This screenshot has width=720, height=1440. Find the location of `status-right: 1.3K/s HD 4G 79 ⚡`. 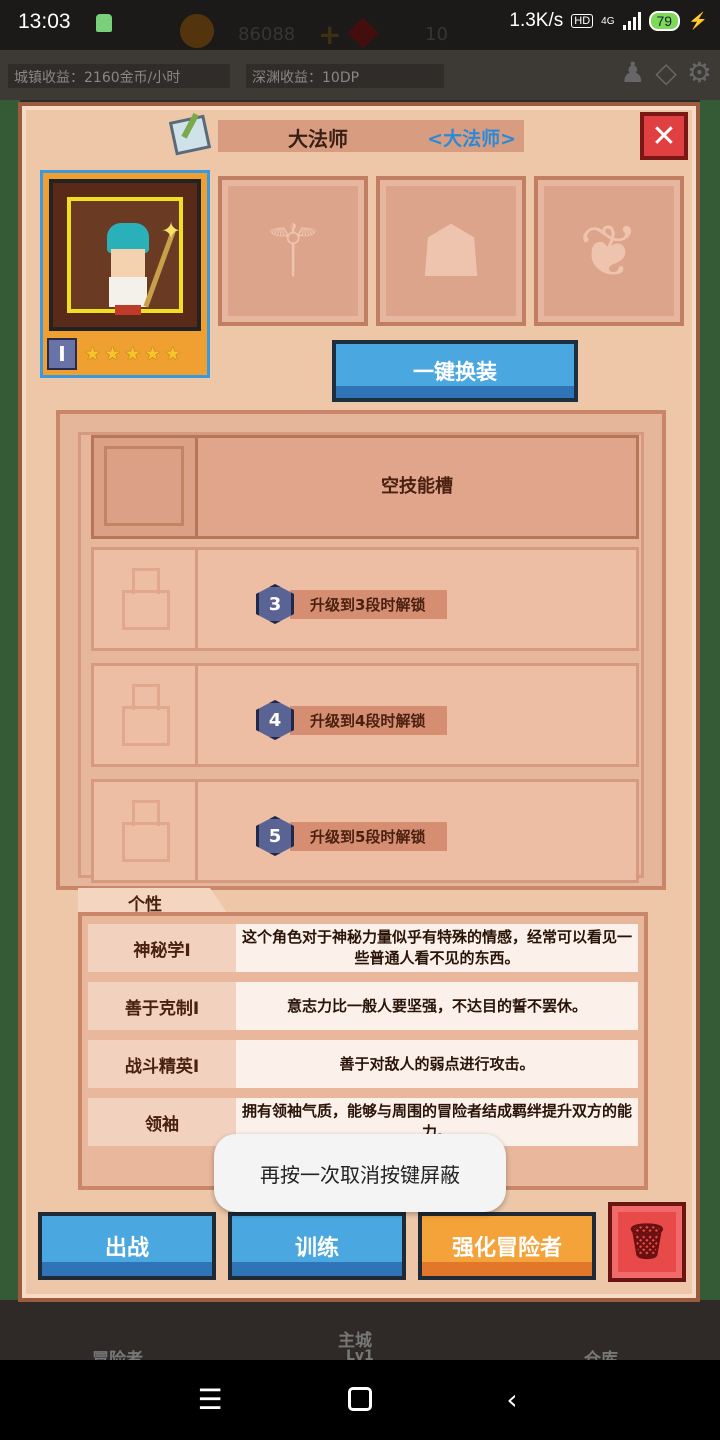

status-right: 1.3K/s HD 4G 79 ⚡ is located at coordinates (608, 21).